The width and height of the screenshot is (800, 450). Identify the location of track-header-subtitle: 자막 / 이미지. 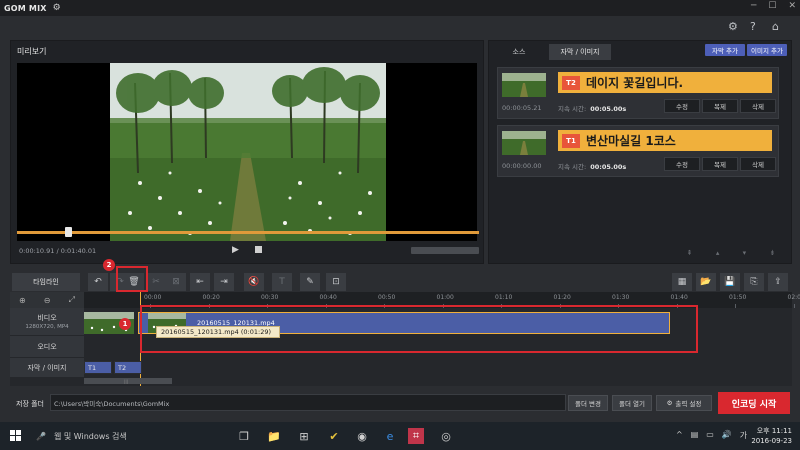
(47, 368).